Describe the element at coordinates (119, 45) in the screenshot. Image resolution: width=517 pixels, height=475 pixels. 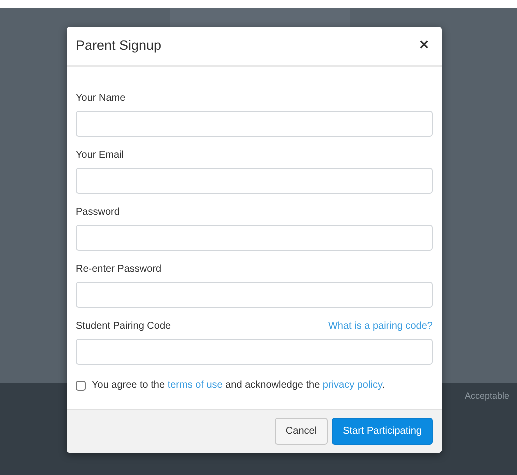
I see `dialog-title: Parent Signup` at that location.